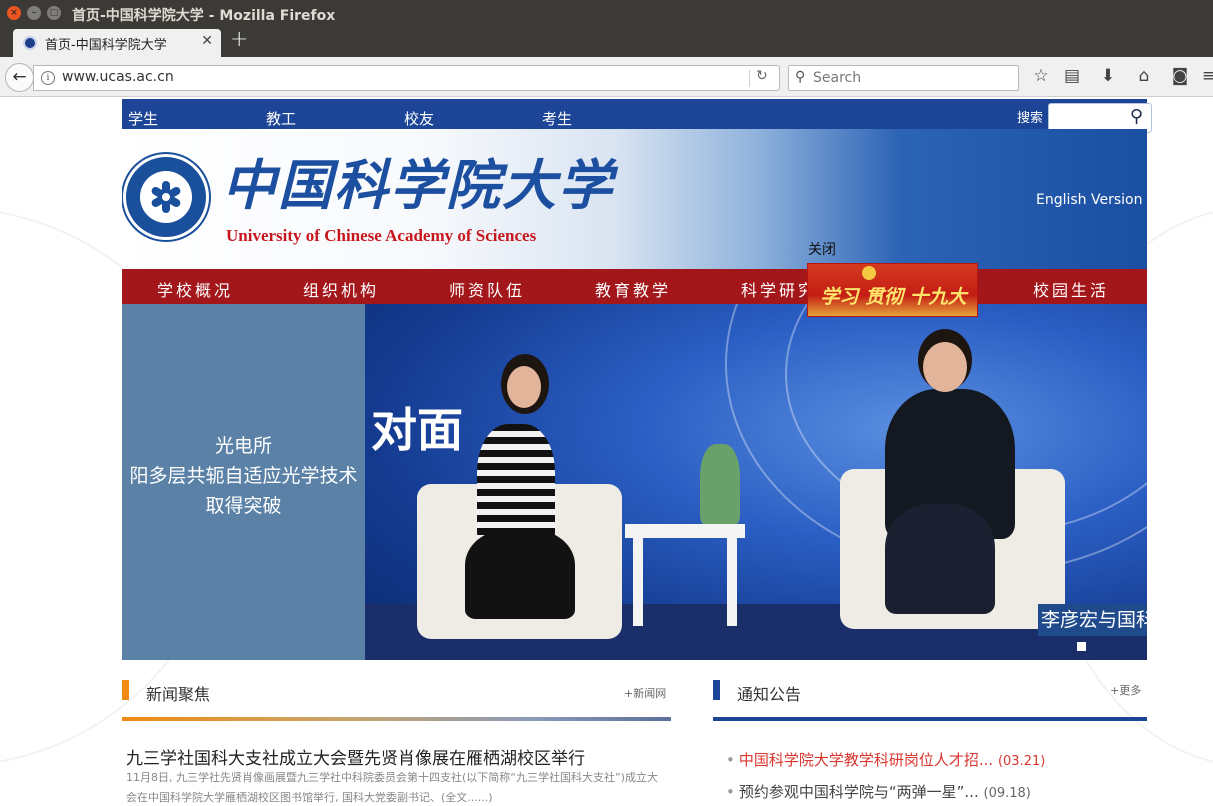  I want to click on hero-side-line-3: 取得突破, so click(243, 506).